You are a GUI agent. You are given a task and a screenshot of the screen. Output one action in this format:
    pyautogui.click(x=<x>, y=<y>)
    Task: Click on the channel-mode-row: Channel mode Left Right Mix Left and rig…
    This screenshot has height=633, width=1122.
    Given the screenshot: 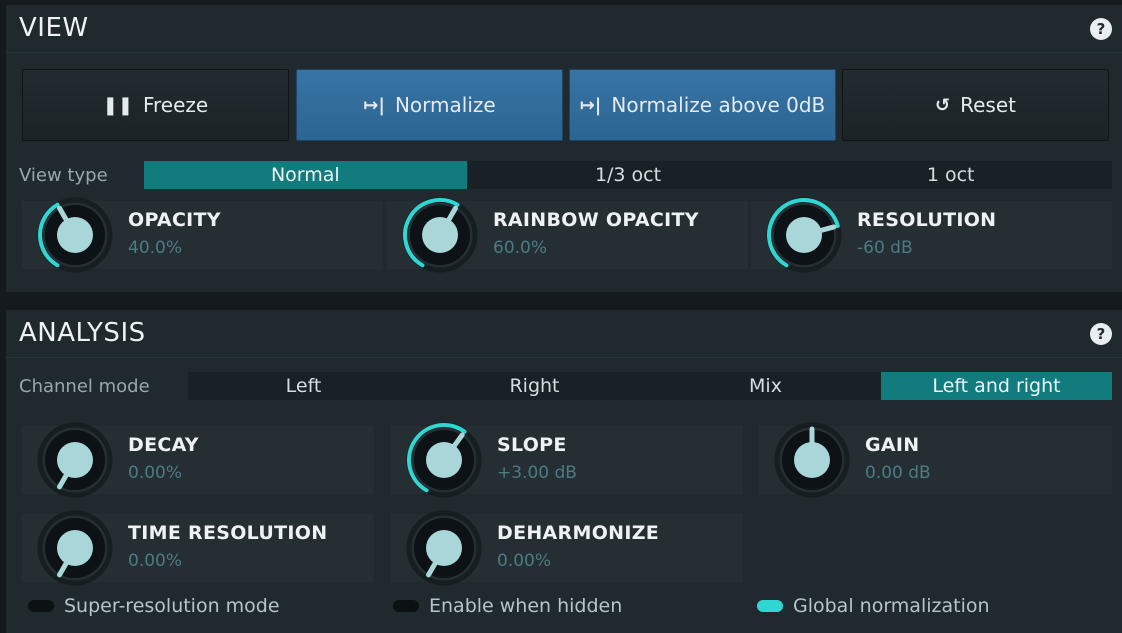 What is the action you would take?
    pyautogui.click(x=559, y=386)
    